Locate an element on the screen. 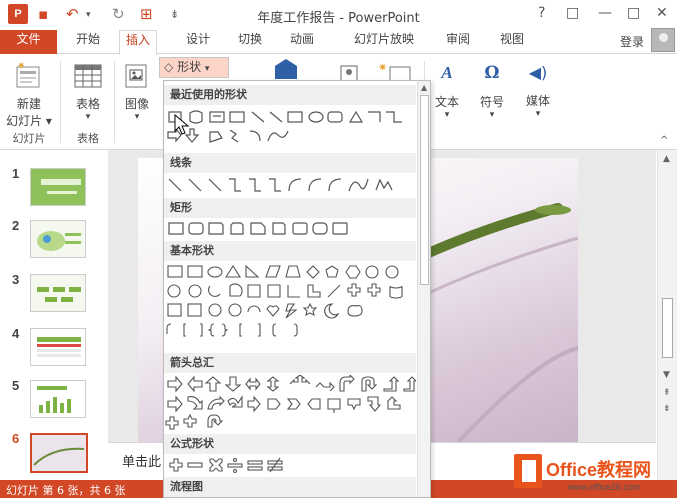 The height and width of the screenshot is (498, 677). images-dropdown-icon: ▾ is located at coordinates (137, 117).